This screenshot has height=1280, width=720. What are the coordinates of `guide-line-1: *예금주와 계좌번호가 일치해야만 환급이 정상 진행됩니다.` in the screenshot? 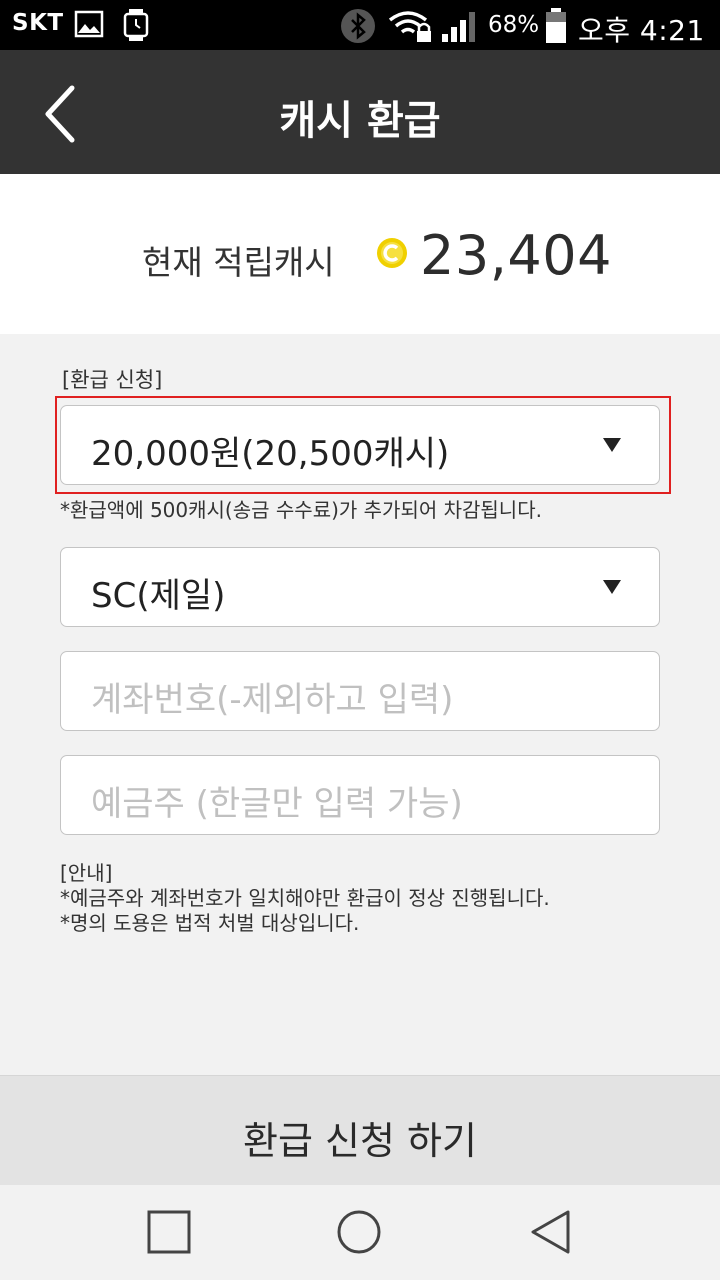 It's located at (305, 898).